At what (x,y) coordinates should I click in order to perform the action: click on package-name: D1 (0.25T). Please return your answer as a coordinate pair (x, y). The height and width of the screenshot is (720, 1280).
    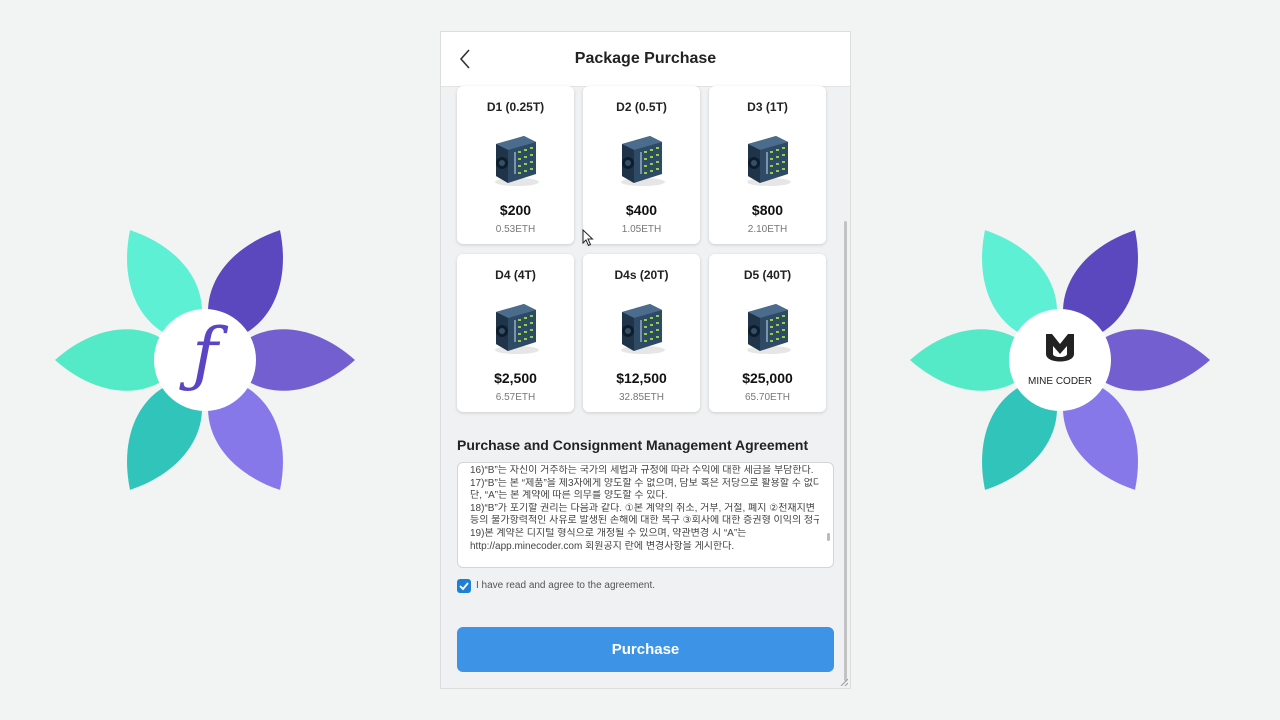
    Looking at the image, I should click on (515, 107).